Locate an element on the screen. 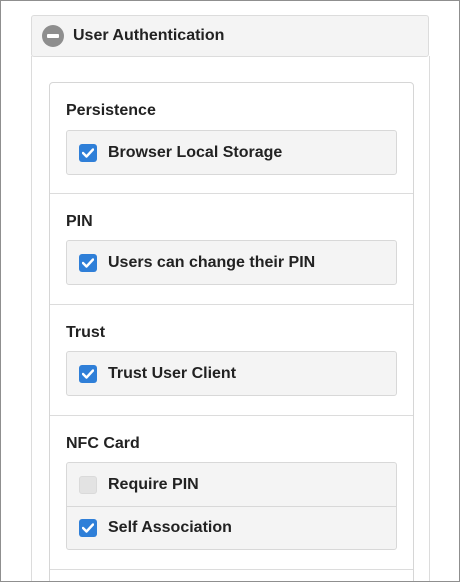 The height and width of the screenshot is (582, 460). option-trust-user-client: Trust User Client is located at coordinates (231, 373).